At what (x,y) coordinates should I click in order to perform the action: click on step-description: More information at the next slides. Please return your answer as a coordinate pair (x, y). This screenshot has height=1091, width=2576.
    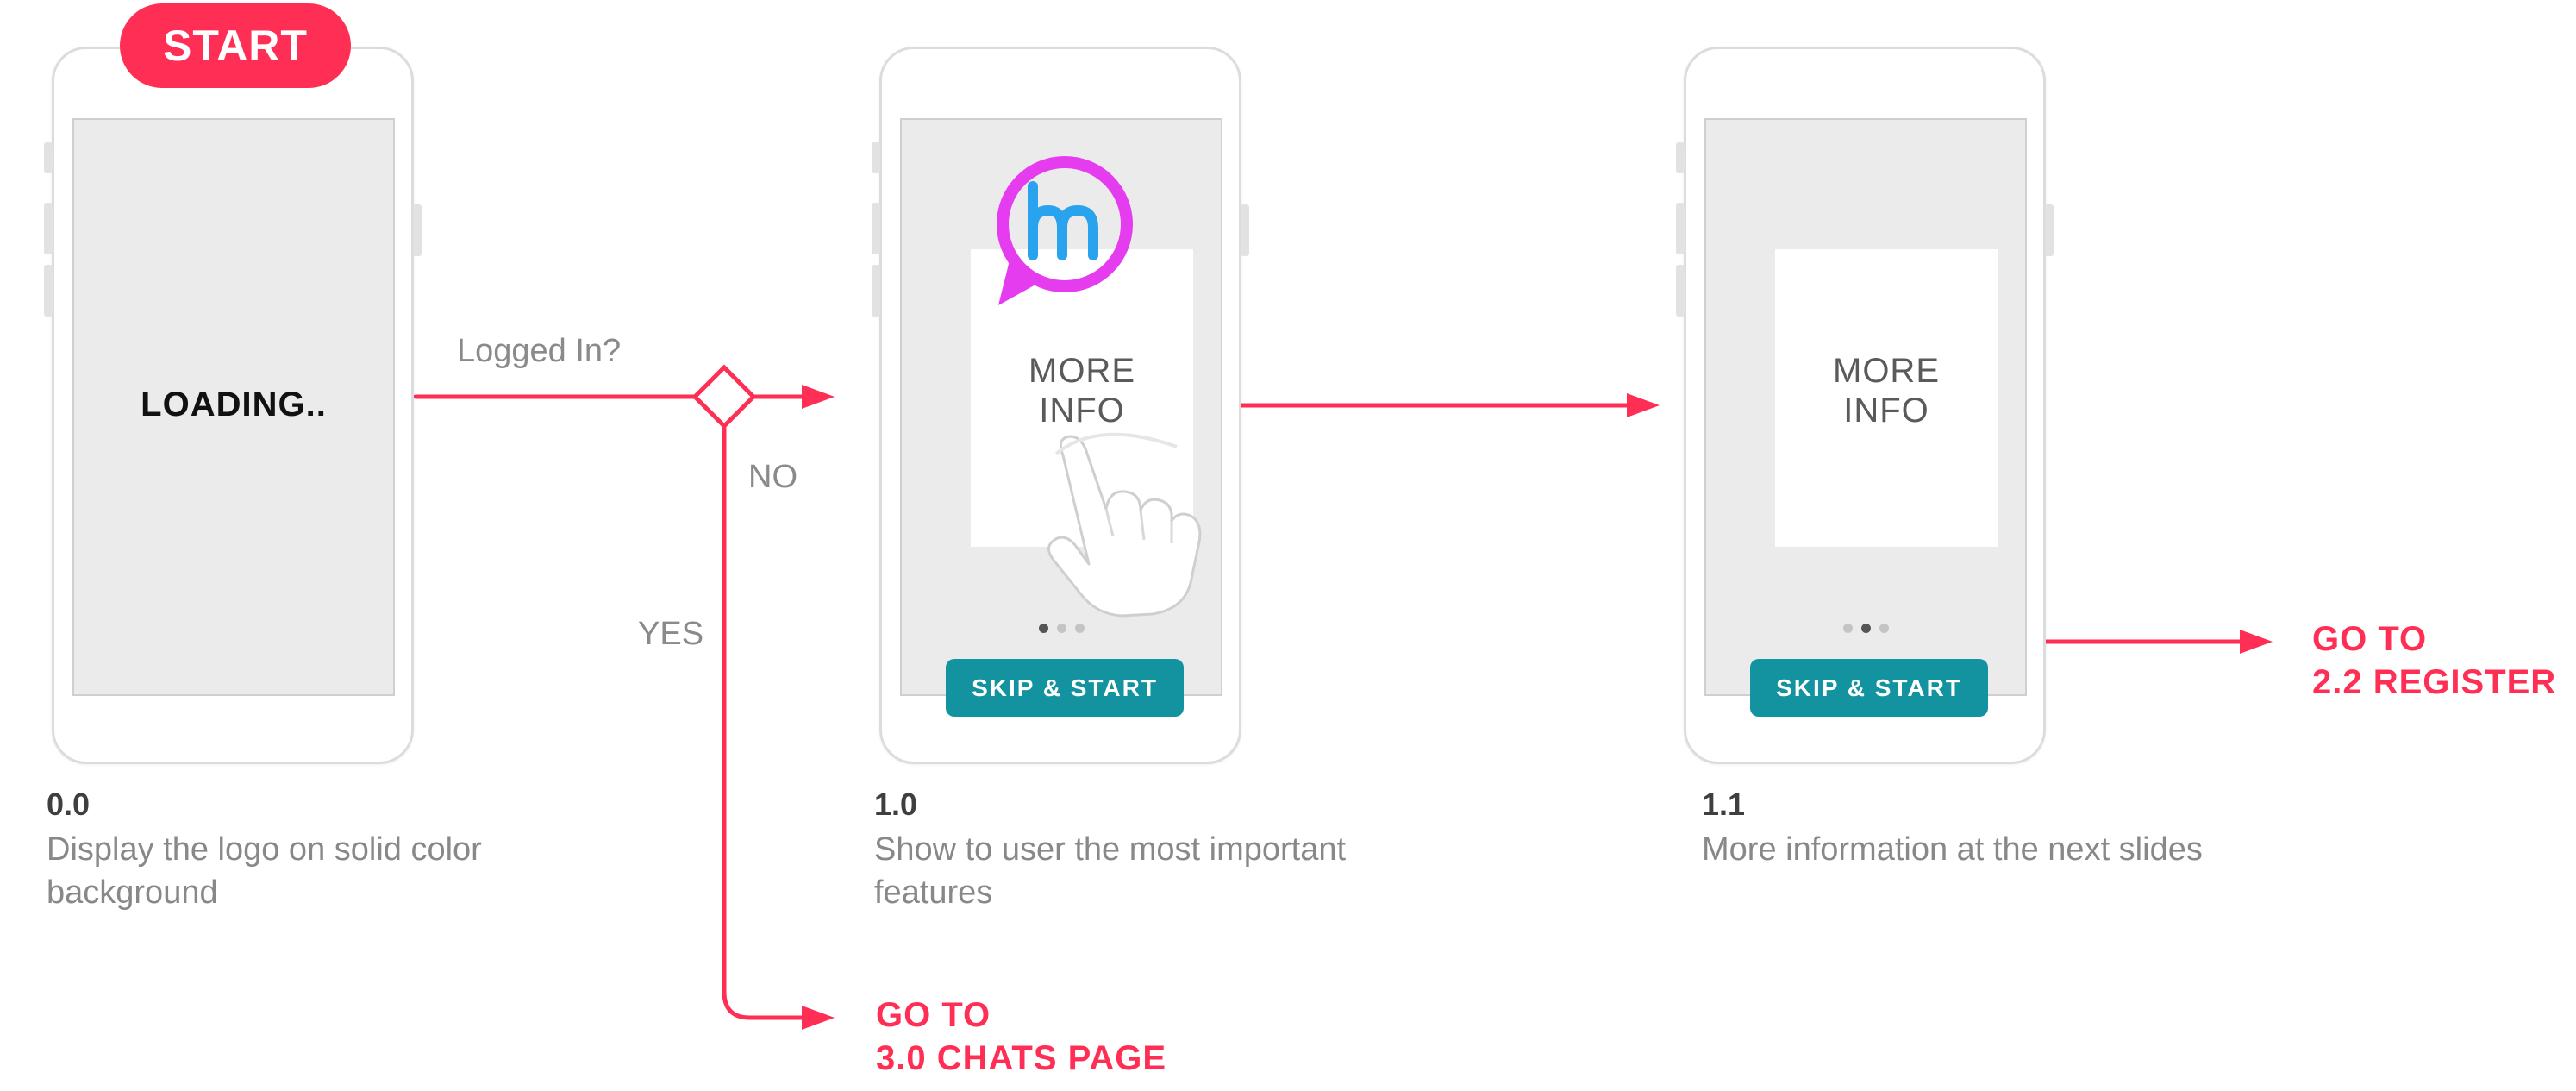
    Looking at the image, I should click on (1953, 849).